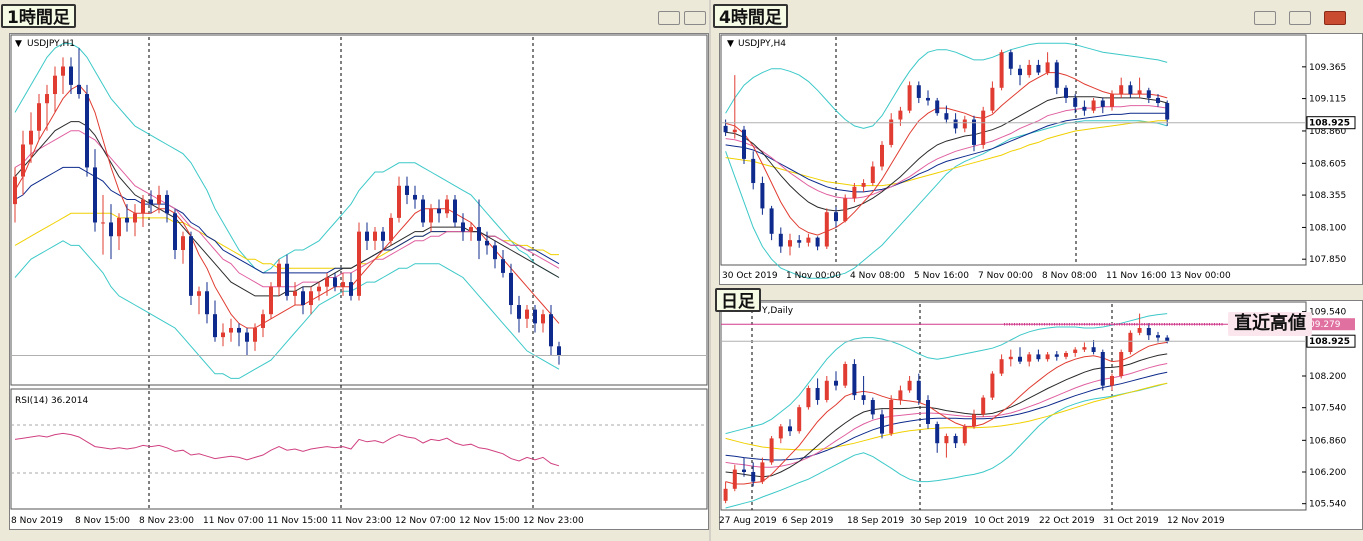 The width and height of the screenshot is (1363, 541). Describe the element at coordinates (287, 449) in the screenshot. I see `rsi-line` at that location.